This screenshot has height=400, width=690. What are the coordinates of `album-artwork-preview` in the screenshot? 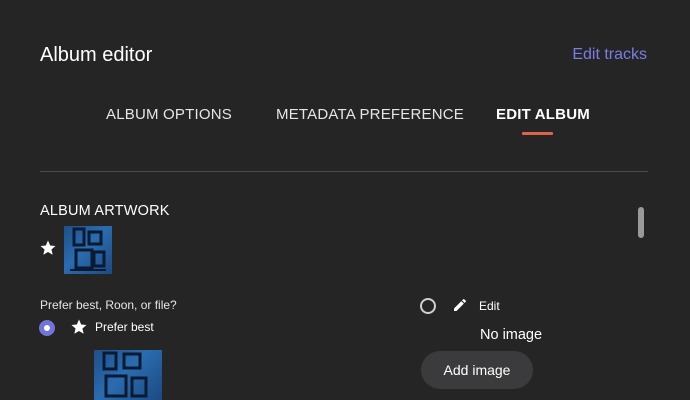 It's located at (128, 375).